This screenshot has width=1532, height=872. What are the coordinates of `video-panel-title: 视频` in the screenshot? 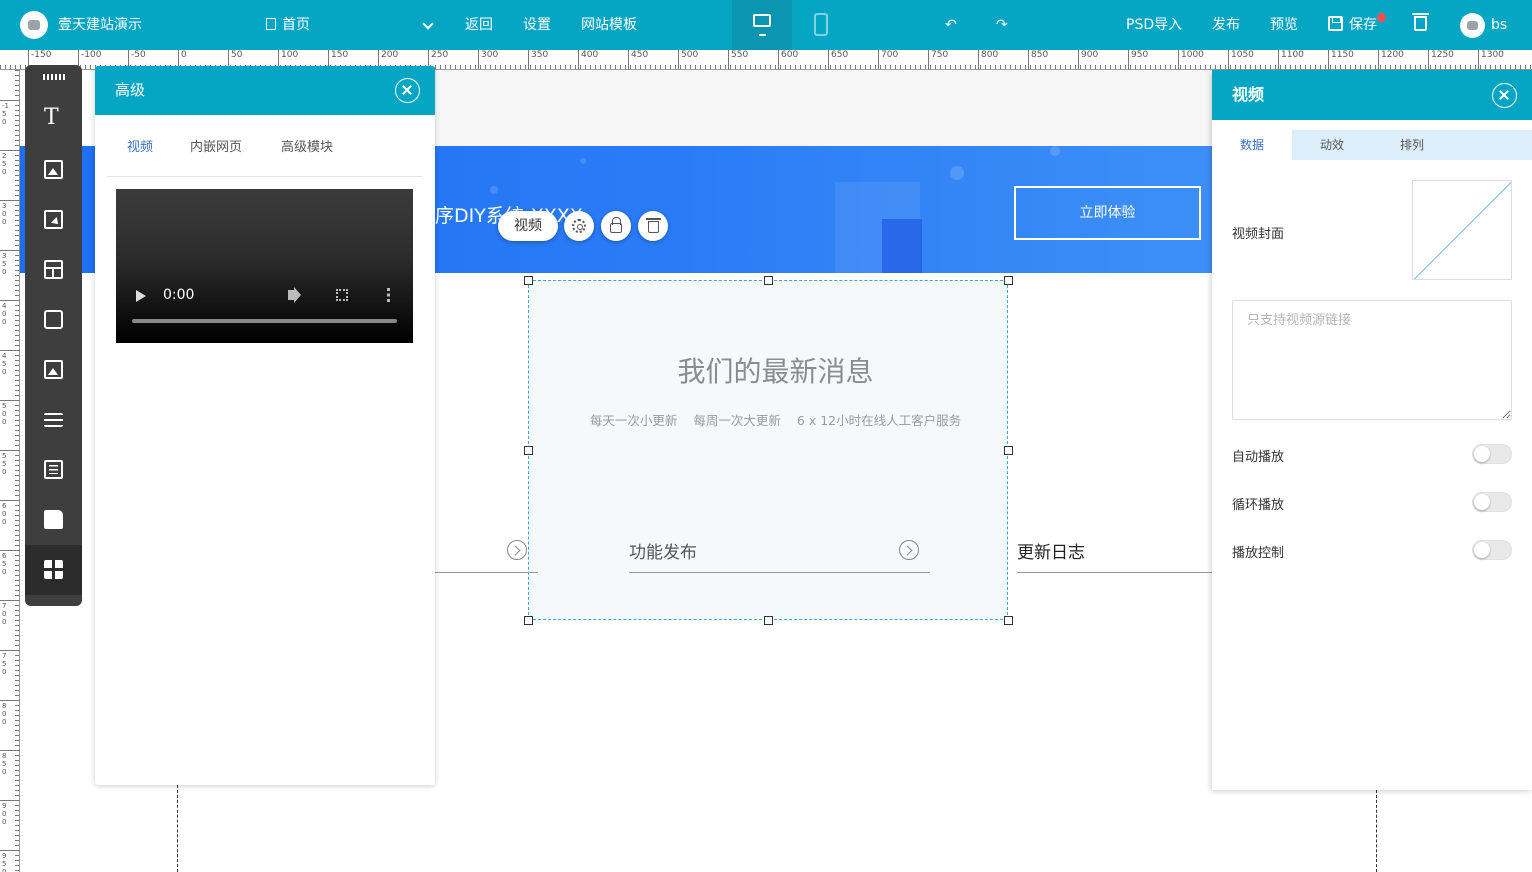 It's located at (1248, 94).